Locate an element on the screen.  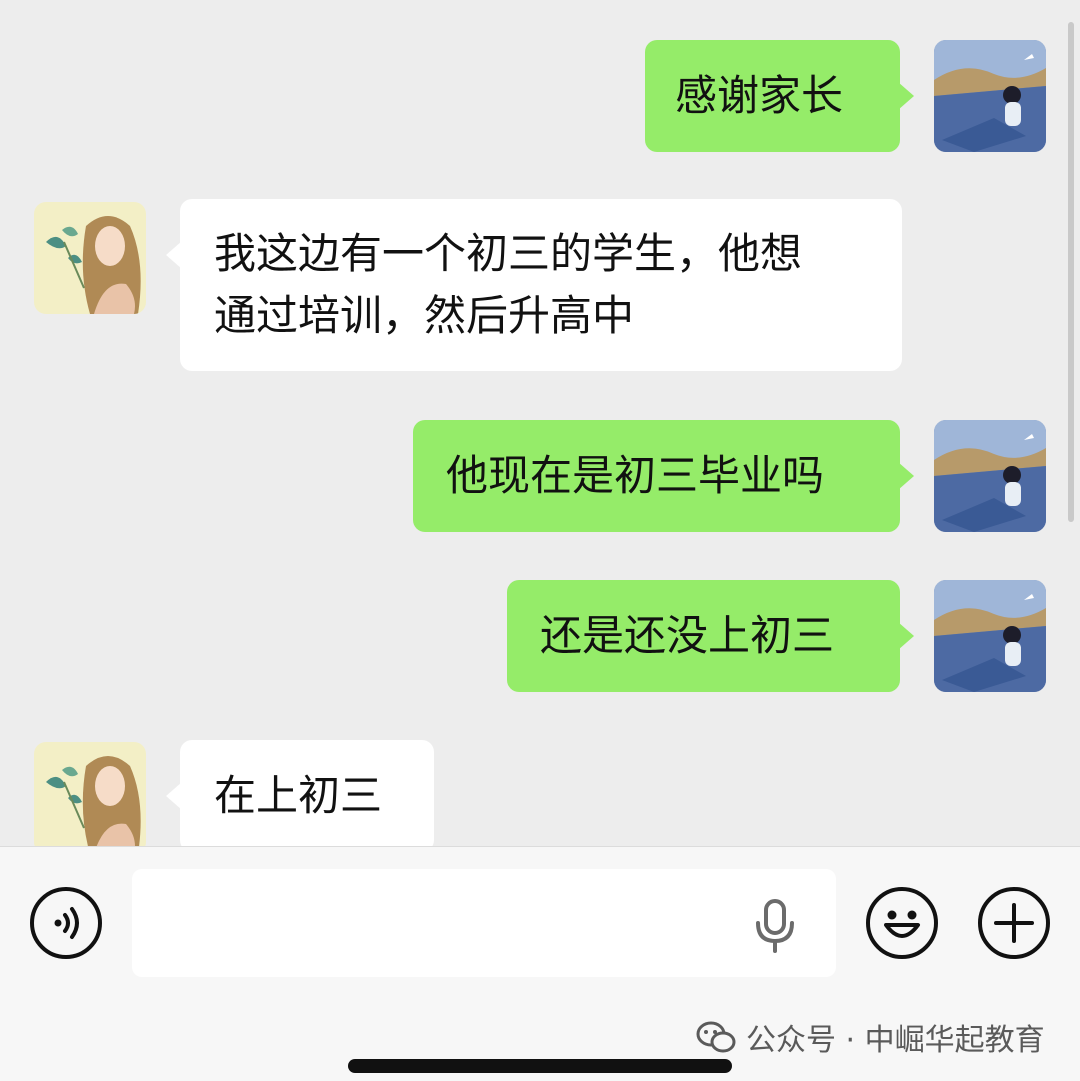
message-bubble-outgoing: 感谢家长 is located at coordinates (779, 96).